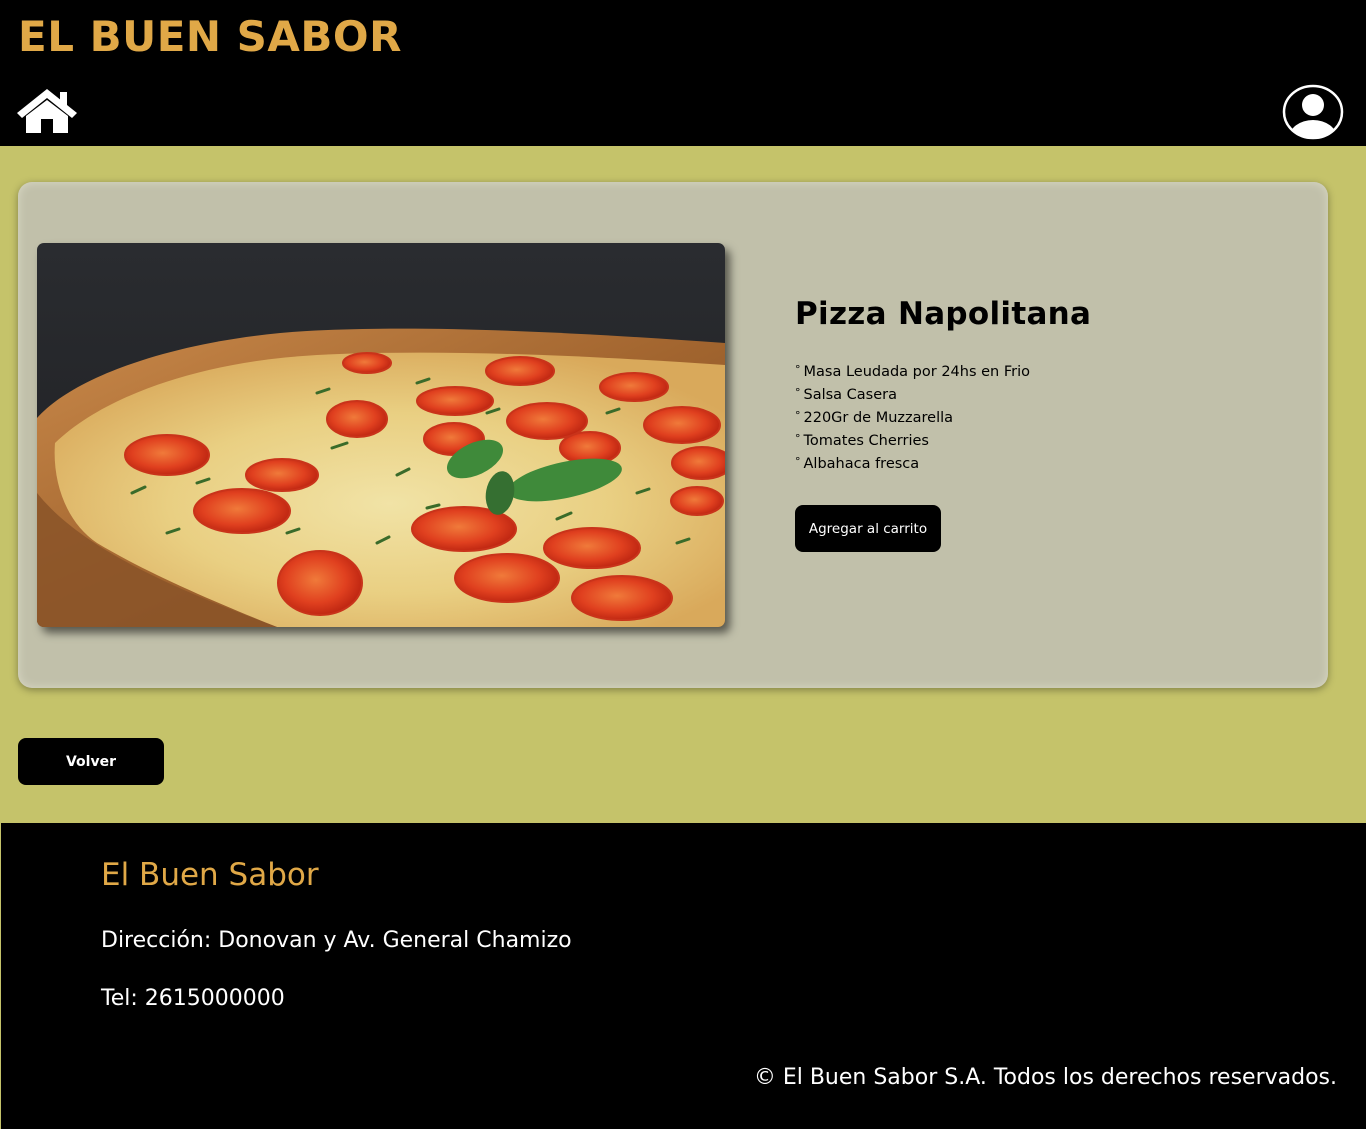 This screenshot has width=1366, height=1129. Describe the element at coordinates (336, 940) in the screenshot. I see `footer-address: Dirección: Donovan y Av. General Chamizo` at that location.